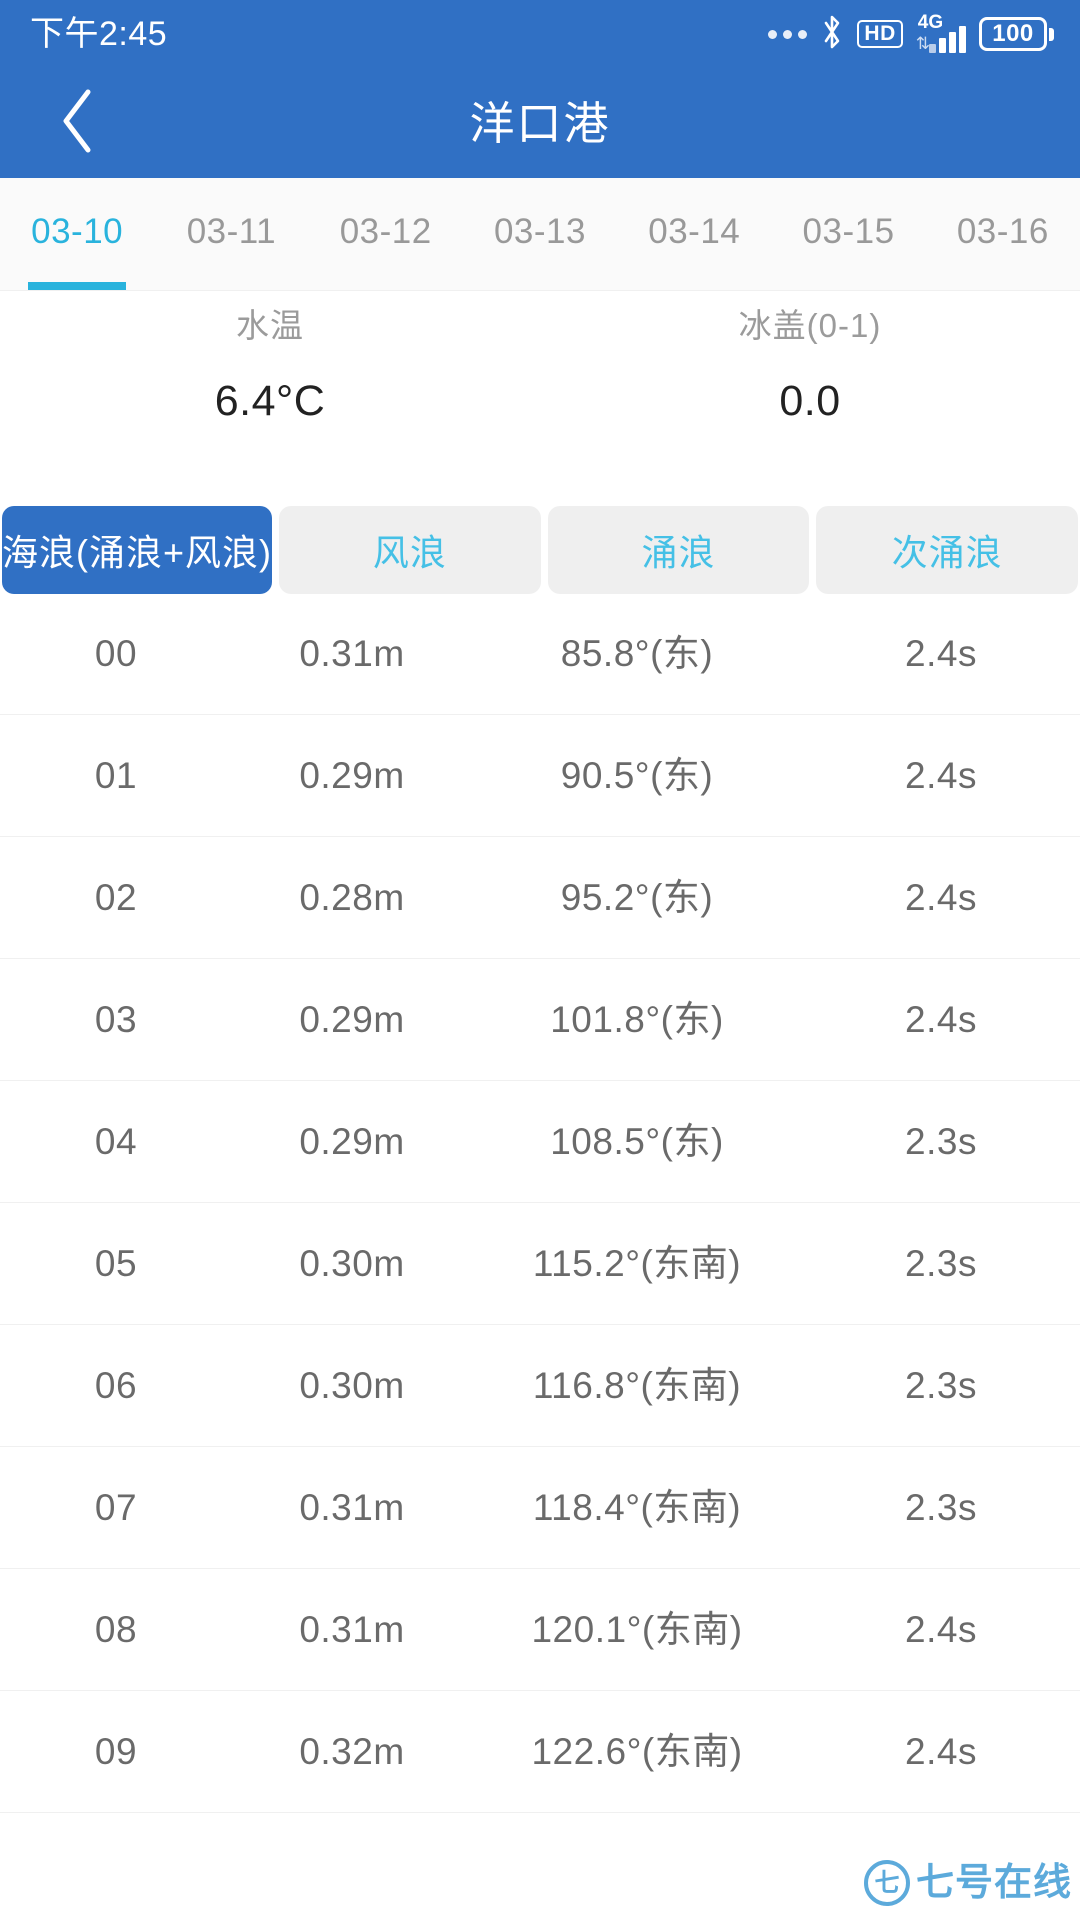  I want to click on chevron-left-icon, so click(77, 123).